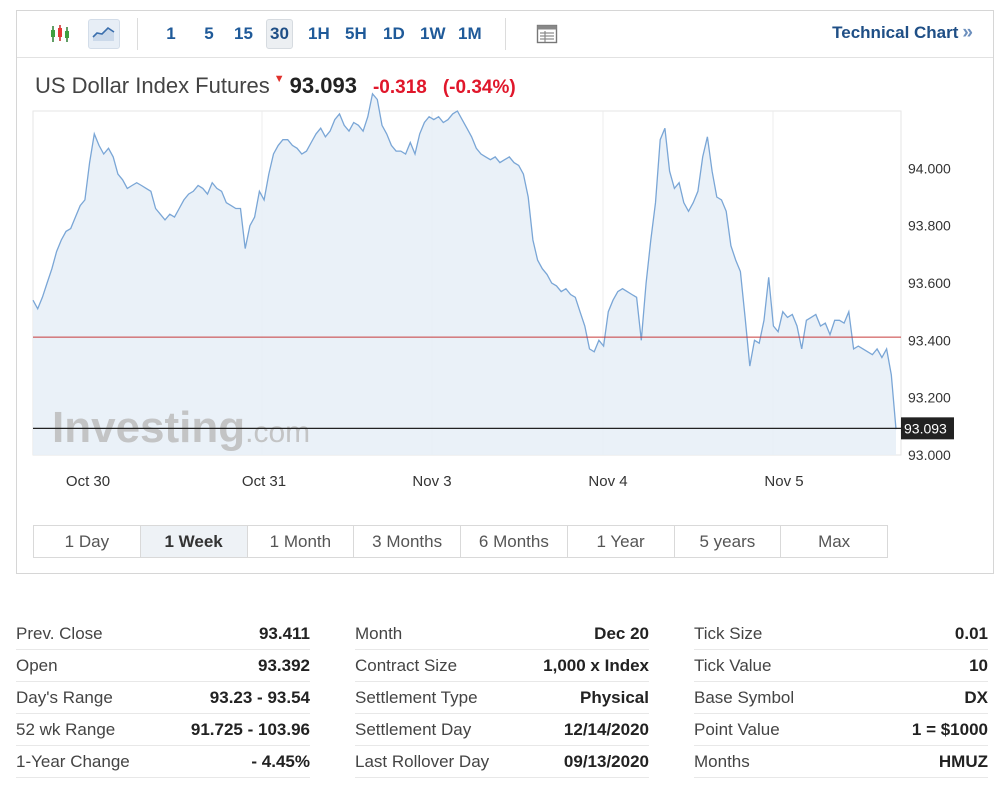 The height and width of the screenshot is (788, 1007). I want to click on stat-value: 93.411, so click(284, 633).